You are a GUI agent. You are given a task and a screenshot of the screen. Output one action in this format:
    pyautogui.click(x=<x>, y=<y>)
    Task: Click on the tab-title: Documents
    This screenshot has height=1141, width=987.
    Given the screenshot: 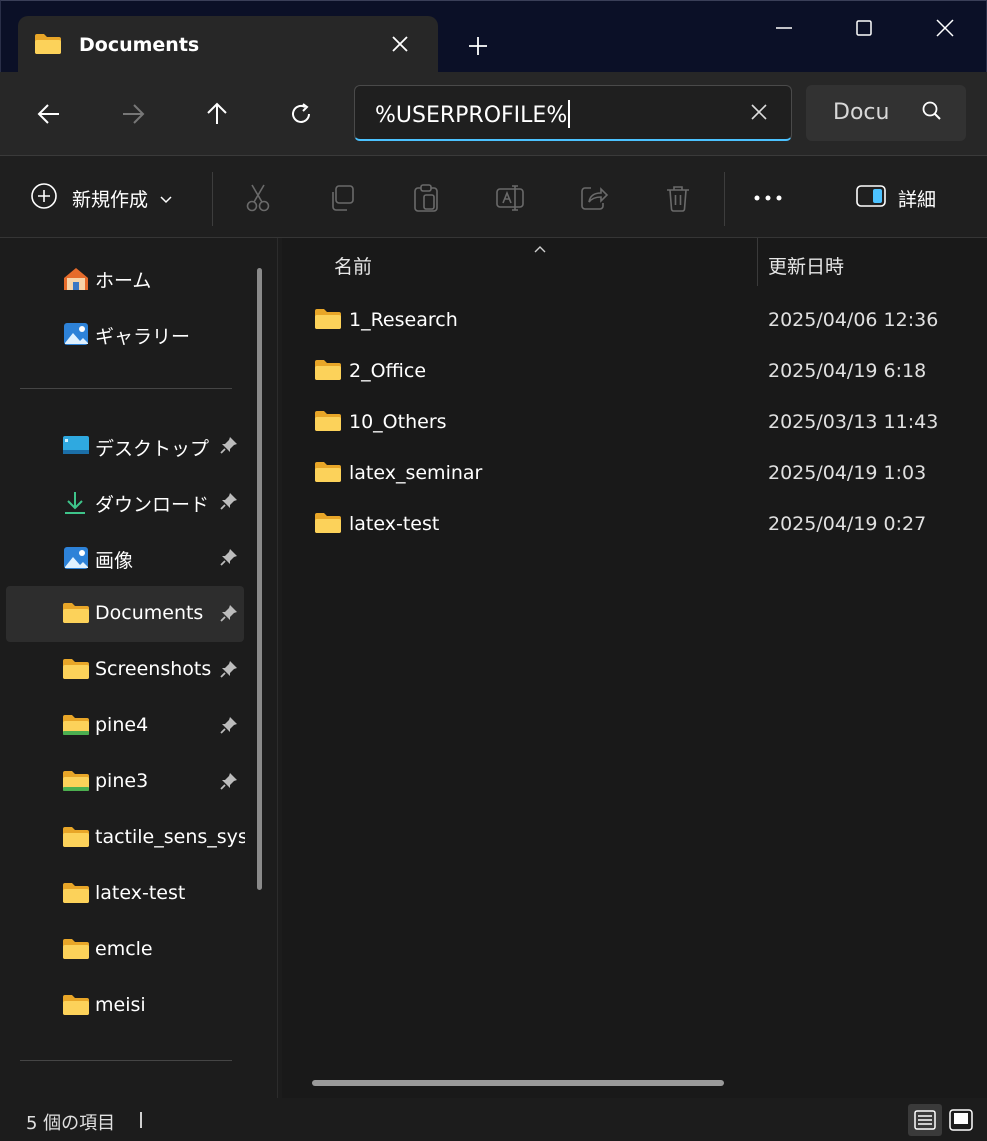 What is the action you would take?
    pyautogui.click(x=139, y=45)
    